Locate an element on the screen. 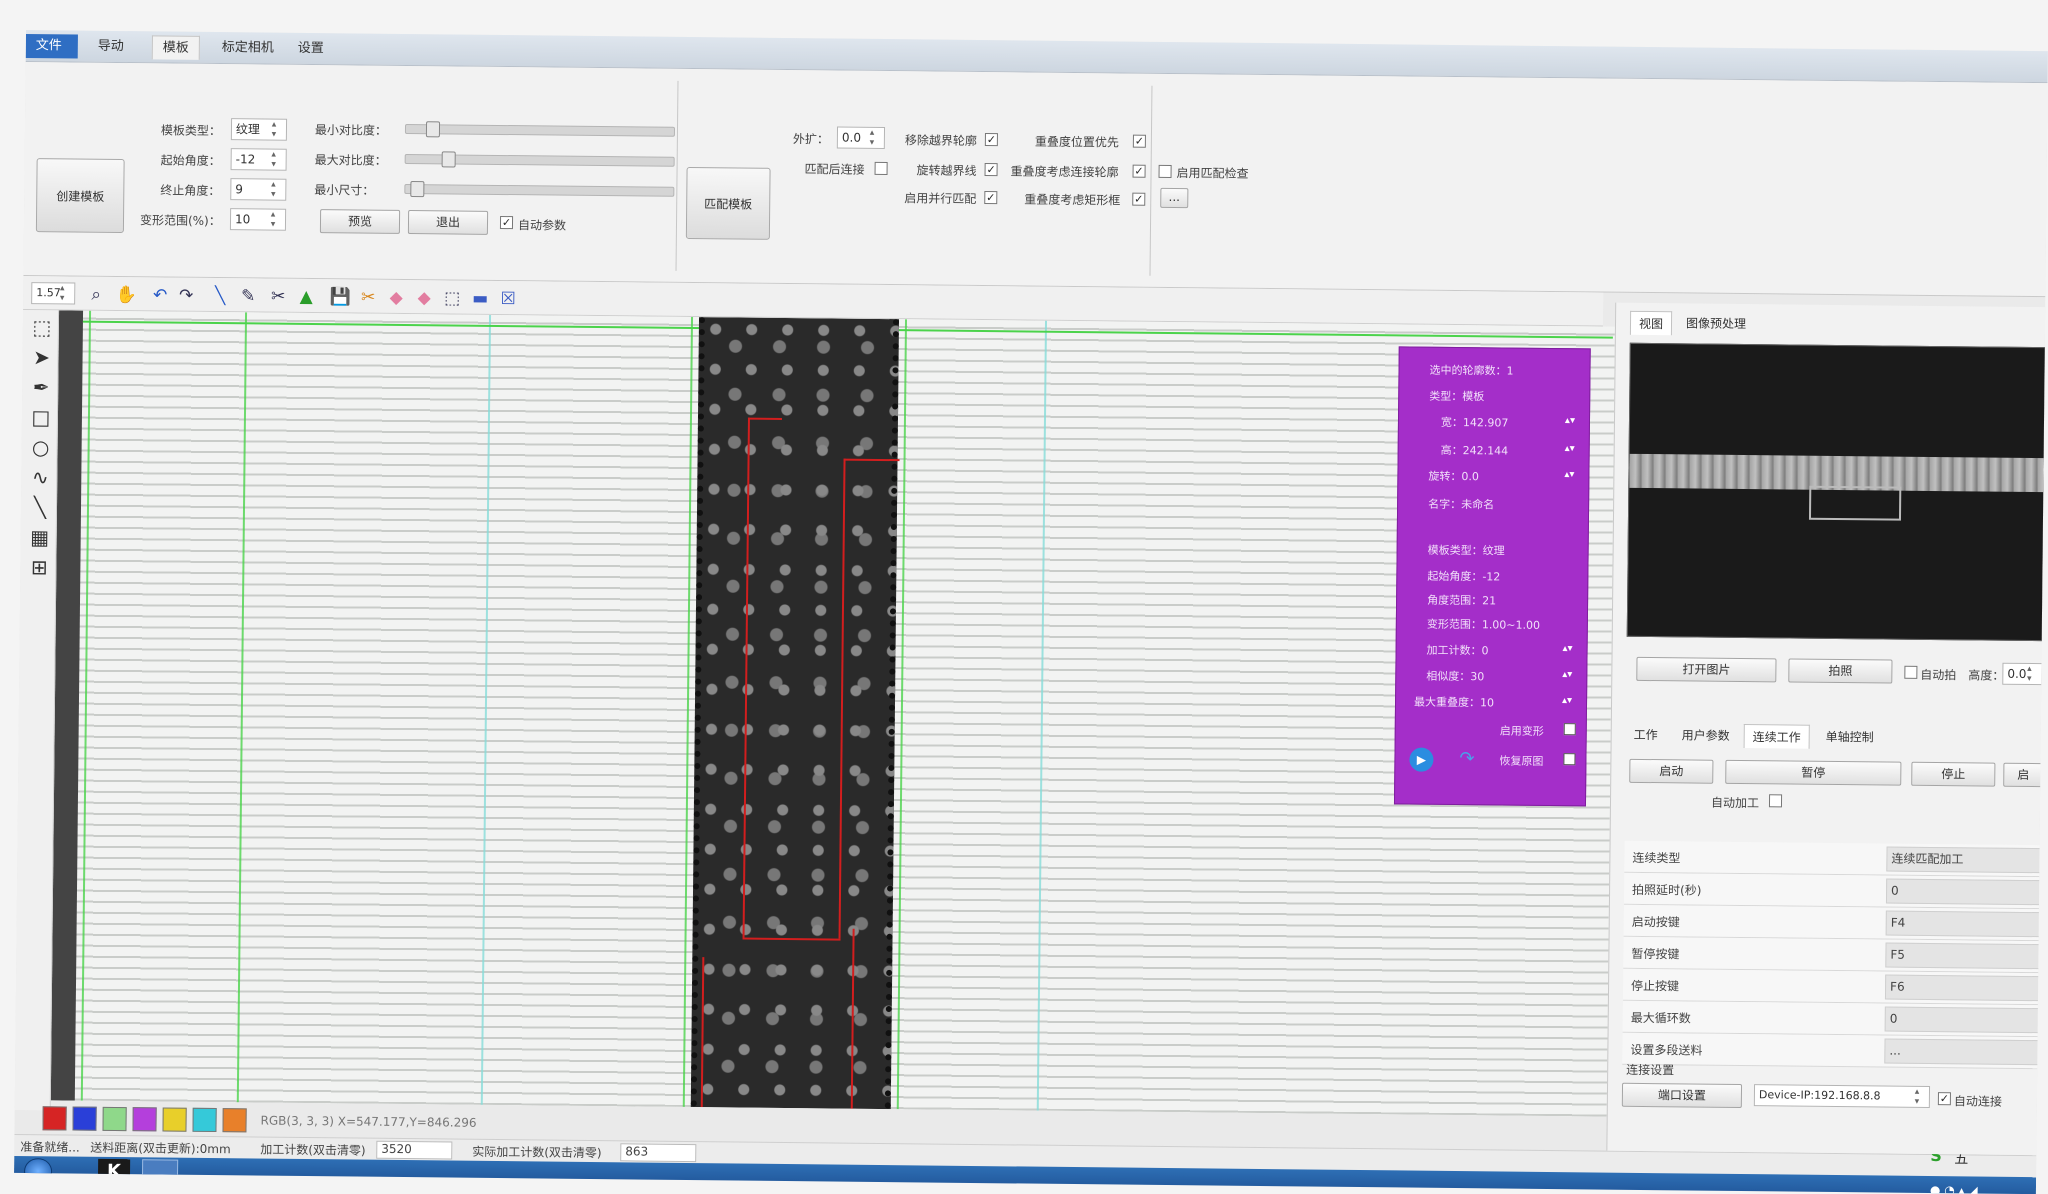 The image size is (2048, 1194). process-count-text: 加工计数：0 is located at coordinates (1458, 650).